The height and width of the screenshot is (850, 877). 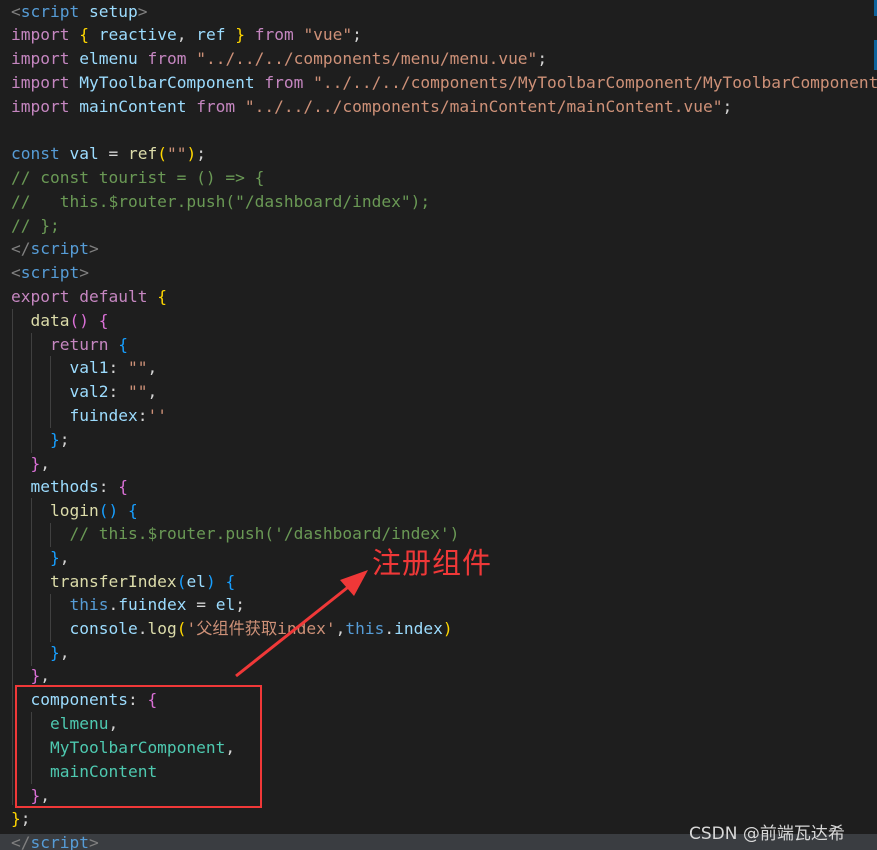 I want to click on annotation-arrow, so click(x=301, y=624).